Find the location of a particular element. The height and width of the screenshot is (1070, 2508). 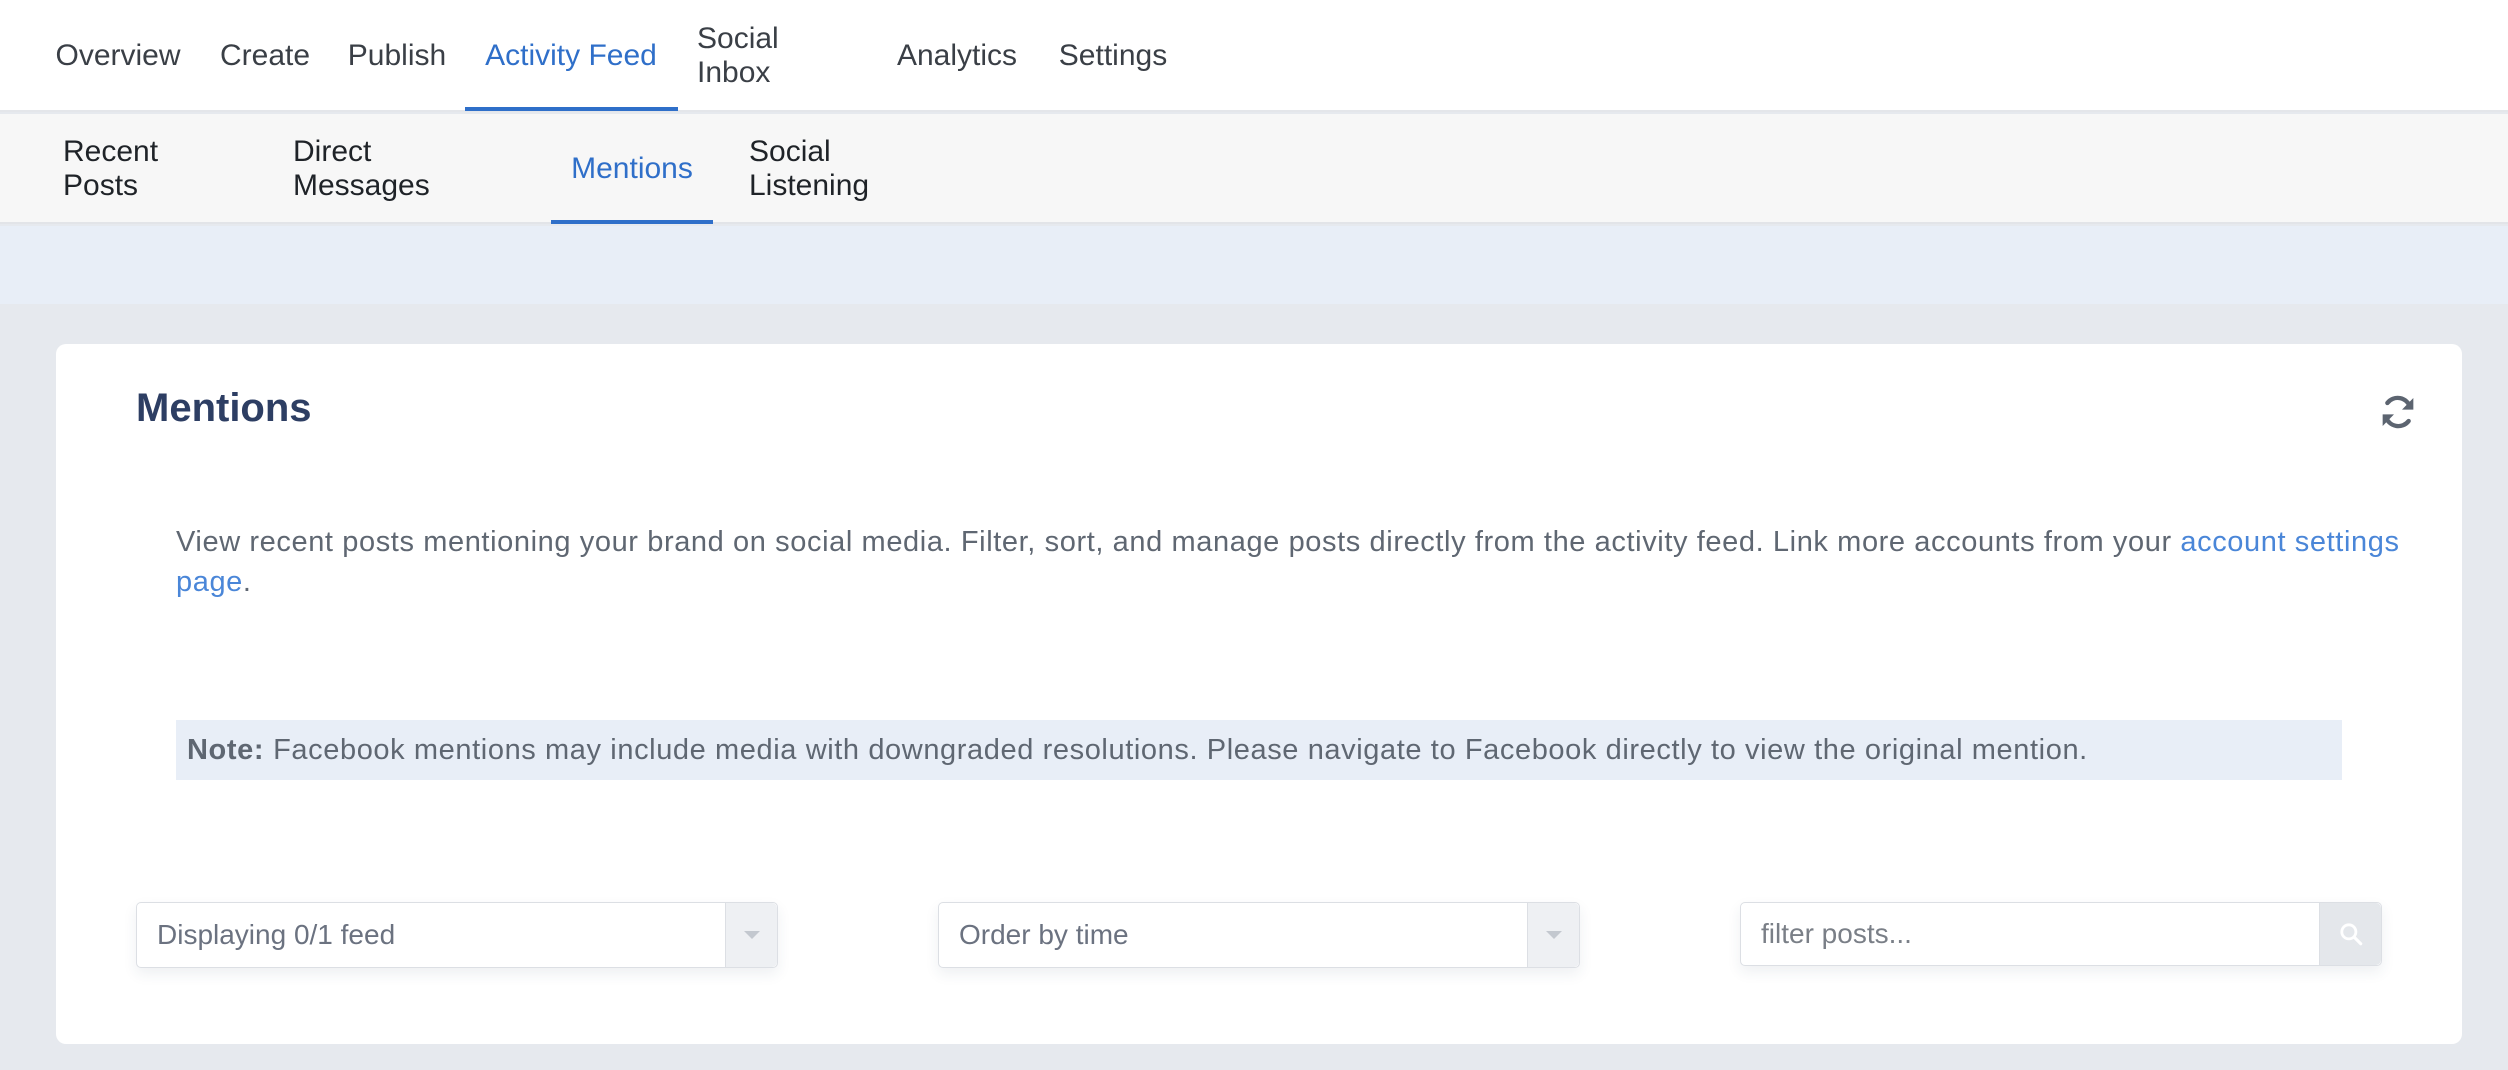

note-label: Note: is located at coordinates (226, 749).